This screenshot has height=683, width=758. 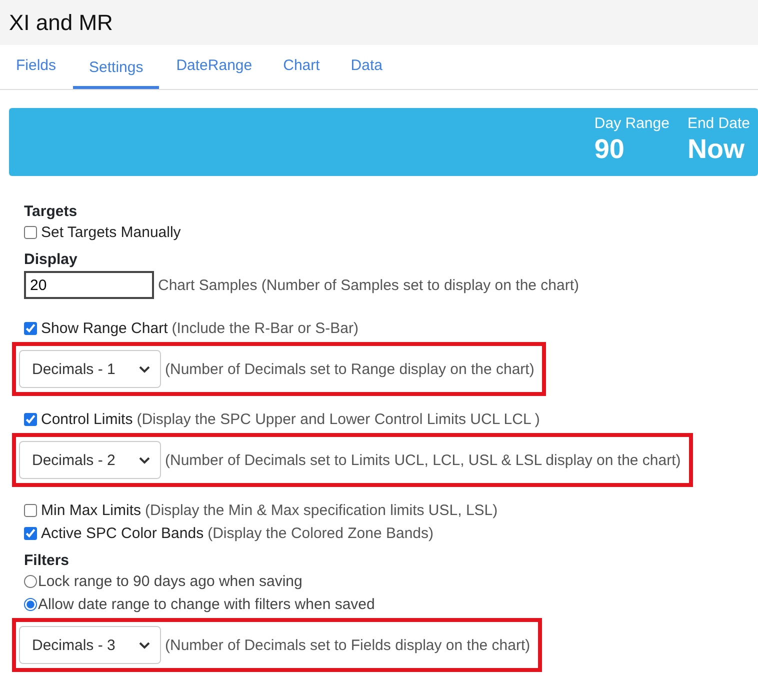 I want to click on section-heading: Targets, so click(x=51, y=212).